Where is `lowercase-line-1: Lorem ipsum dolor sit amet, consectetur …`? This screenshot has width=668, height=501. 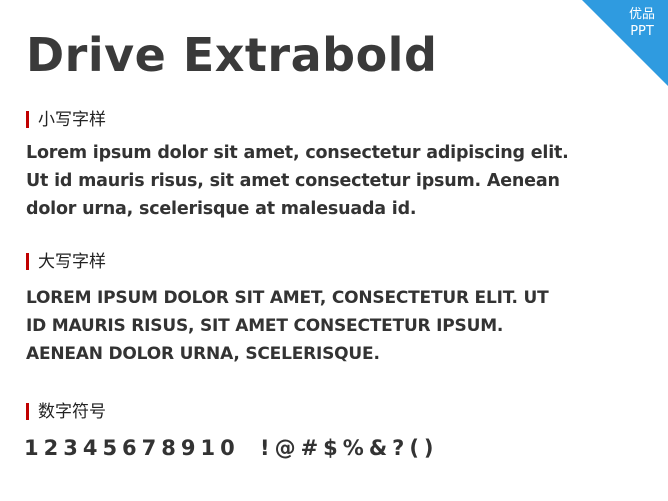
lowercase-line-1: Lorem ipsum dolor sit amet, consectetur … is located at coordinates (297, 153).